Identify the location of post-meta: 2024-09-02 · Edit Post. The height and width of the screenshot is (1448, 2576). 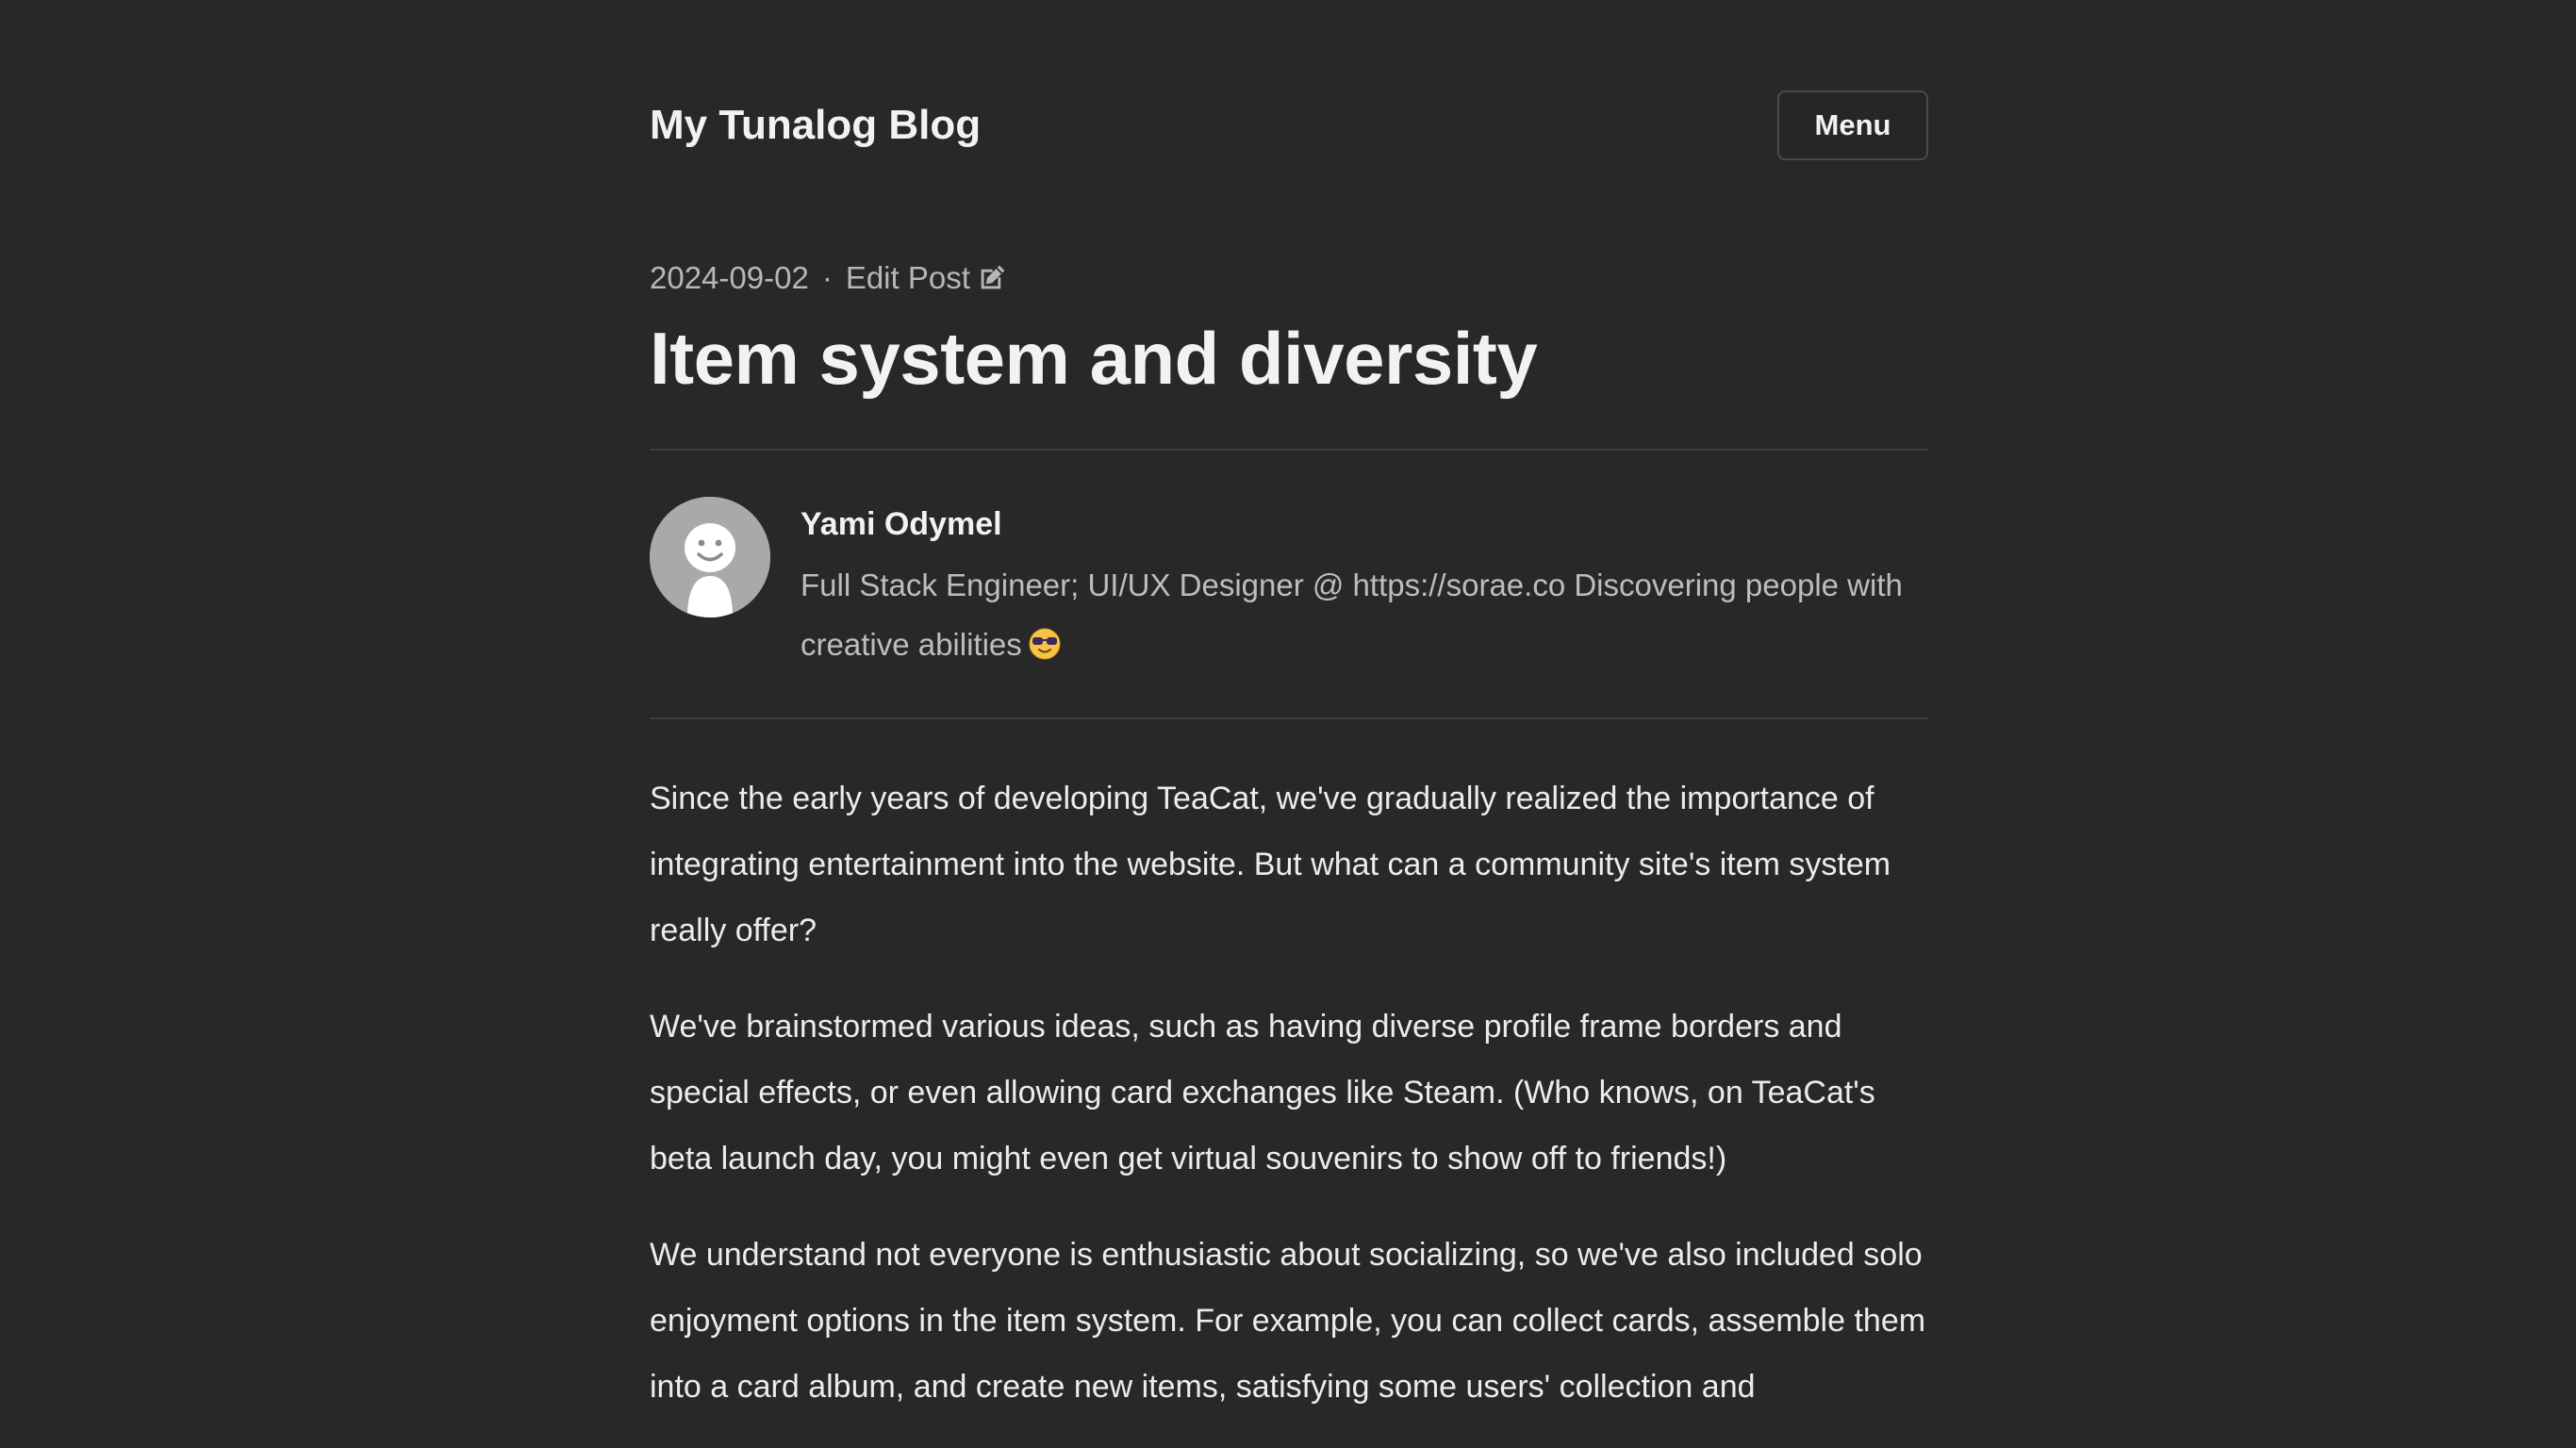
(829, 278).